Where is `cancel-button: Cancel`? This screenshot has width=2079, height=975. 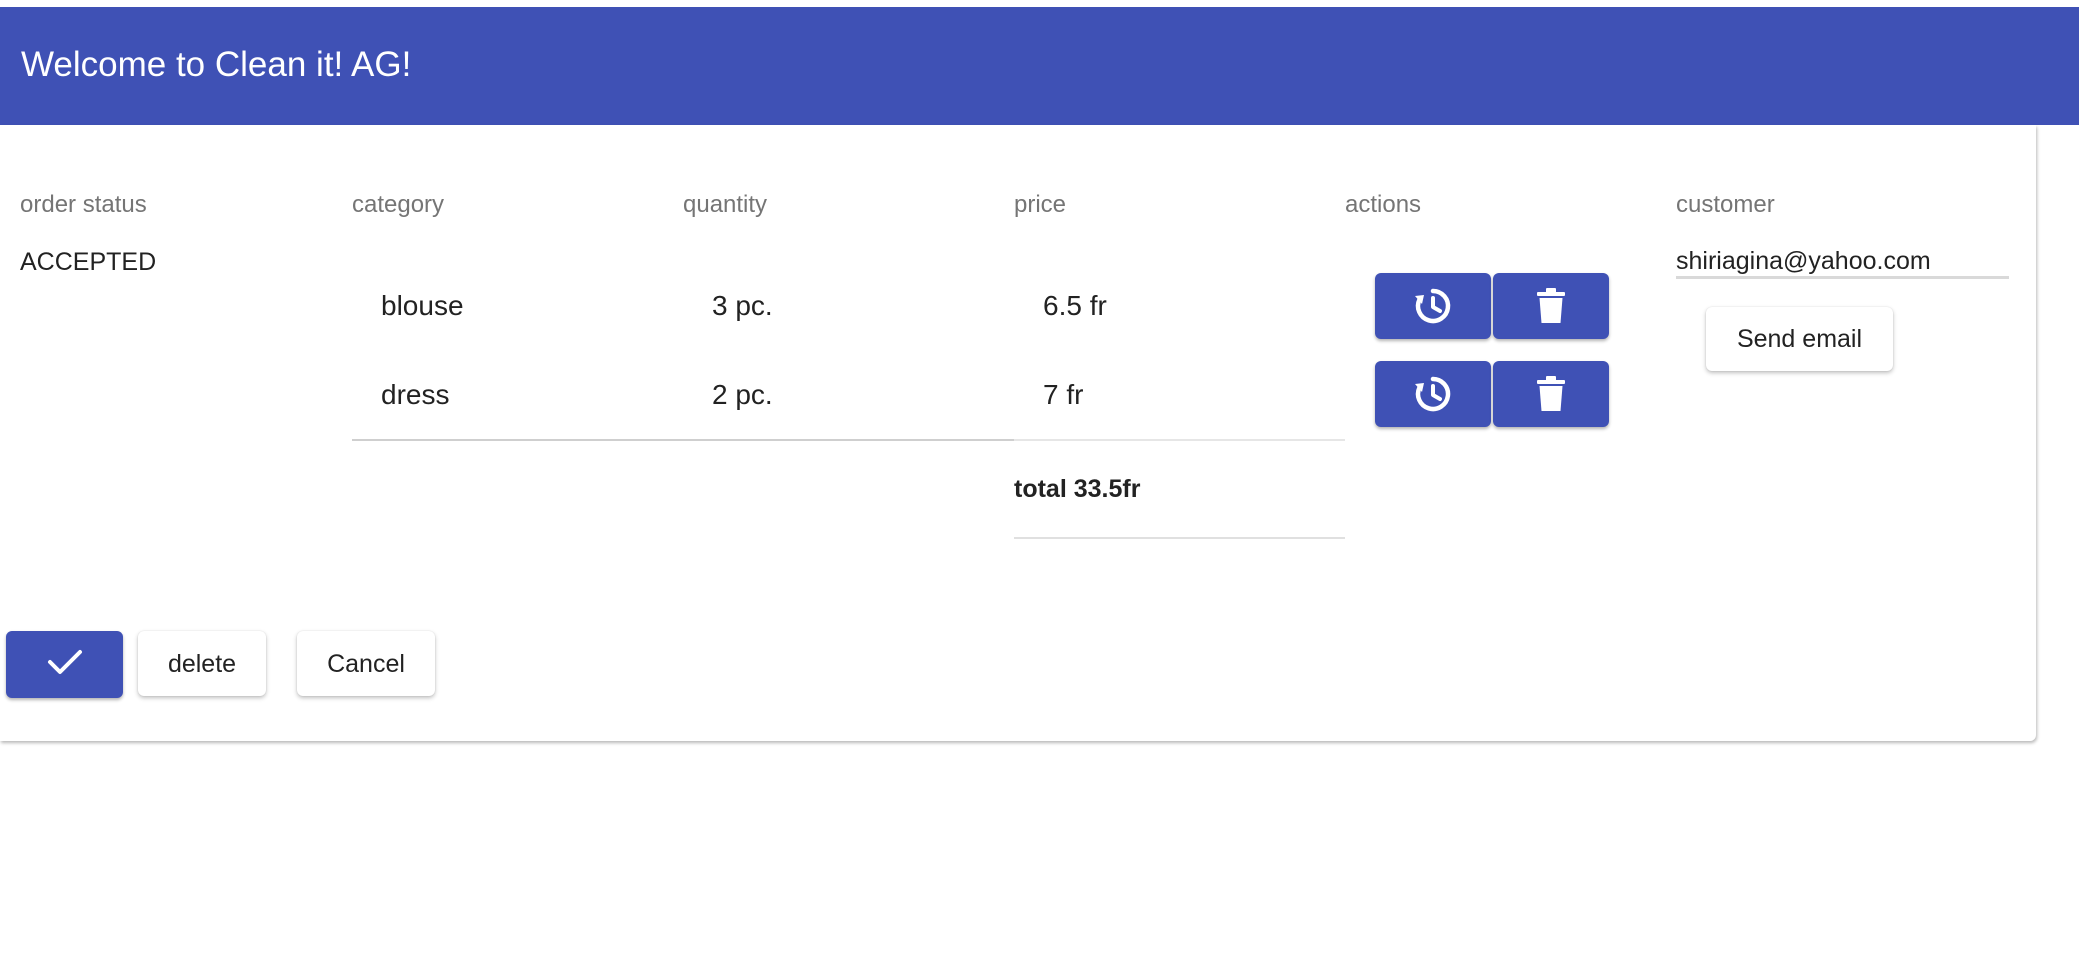
cancel-button: Cancel is located at coordinates (366, 663).